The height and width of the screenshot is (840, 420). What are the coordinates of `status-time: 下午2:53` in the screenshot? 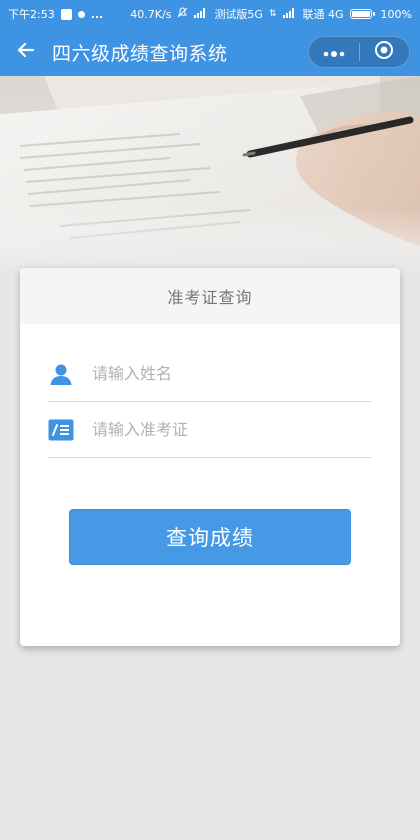 It's located at (31, 14).